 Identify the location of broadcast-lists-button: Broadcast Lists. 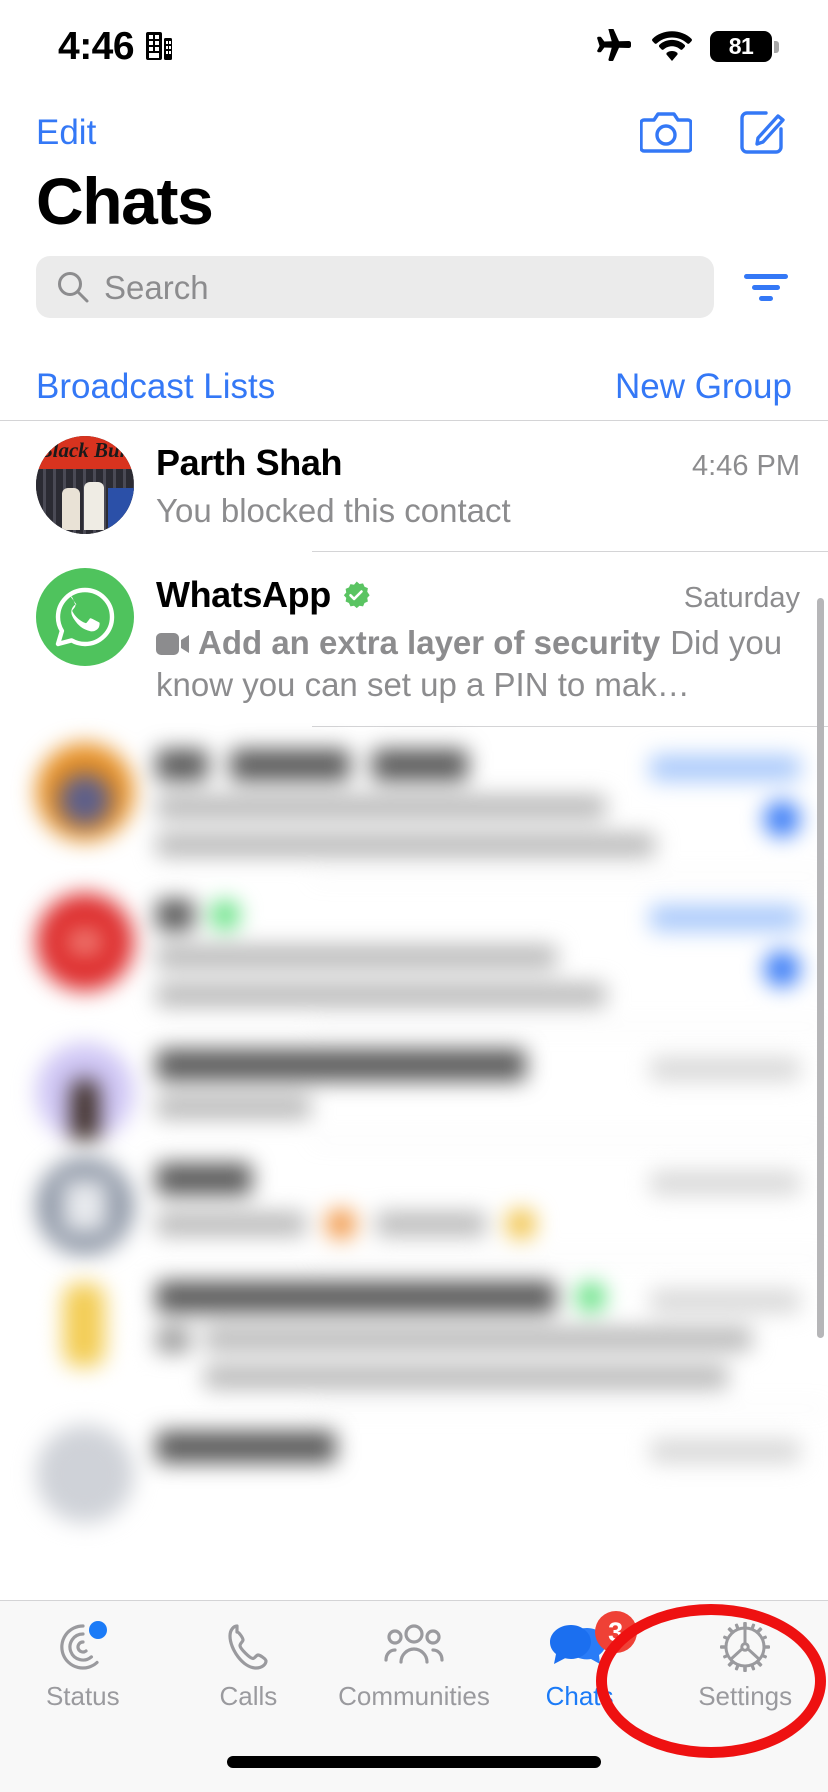
(155, 386).